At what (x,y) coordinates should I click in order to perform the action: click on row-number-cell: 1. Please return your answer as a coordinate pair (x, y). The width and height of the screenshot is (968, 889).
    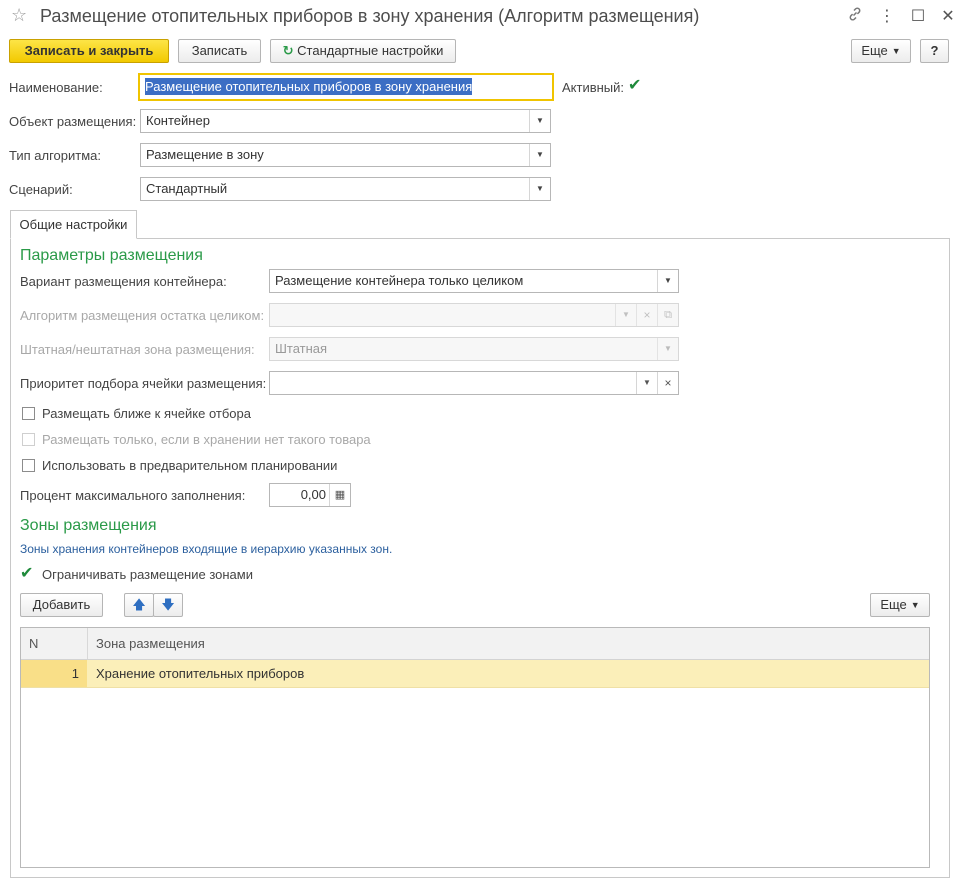
    Looking at the image, I should click on (54, 673).